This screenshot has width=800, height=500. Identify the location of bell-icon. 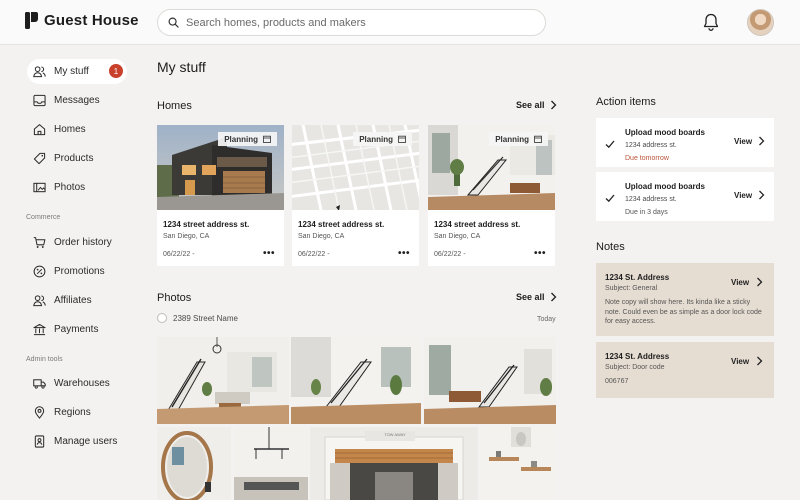
(711, 22).